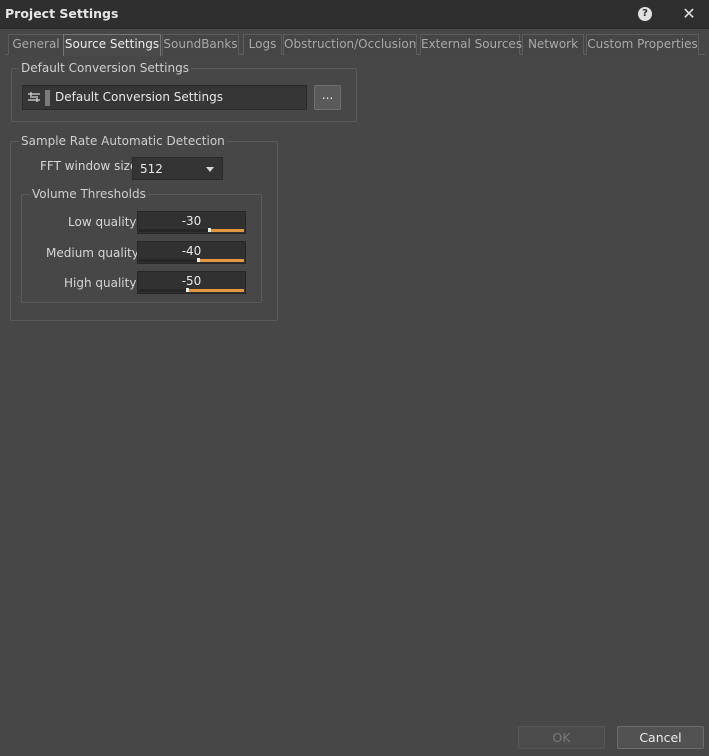  Describe the element at coordinates (92, 253) in the screenshot. I see `medium-quality-label: Medium quality` at that location.